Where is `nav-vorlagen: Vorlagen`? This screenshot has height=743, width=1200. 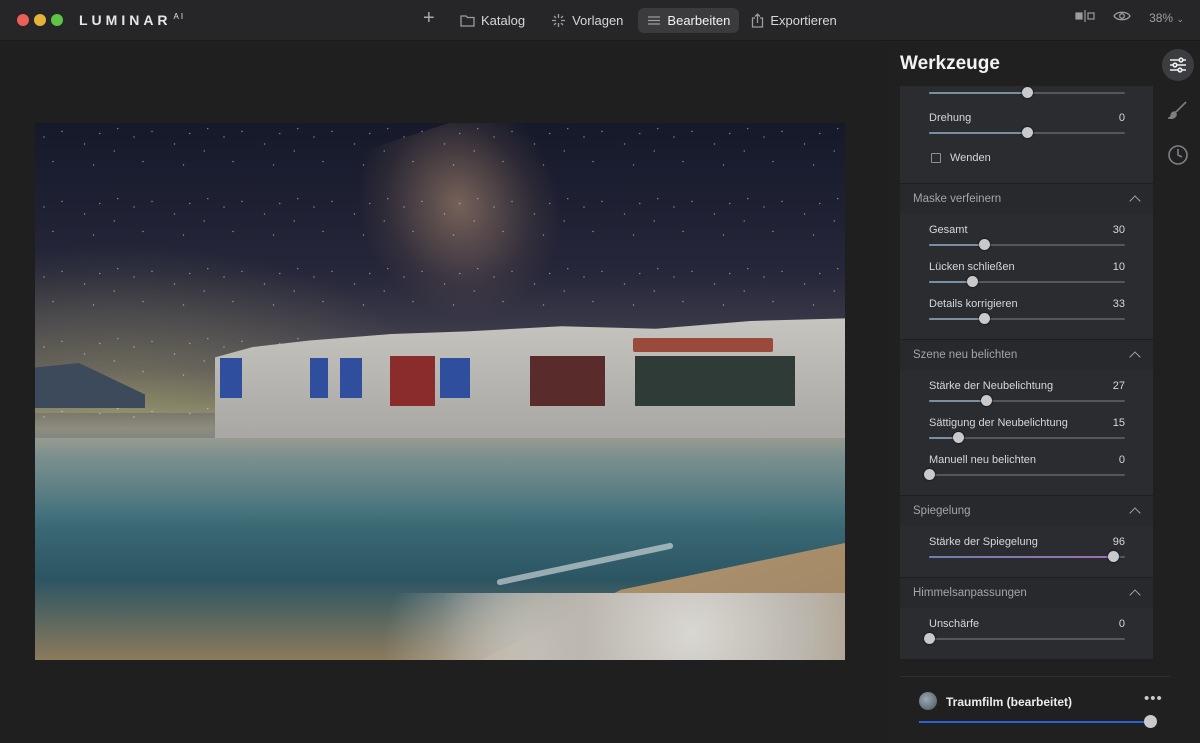
nav-vorlagen: Vorlagen is located at coordinates (587, 20).